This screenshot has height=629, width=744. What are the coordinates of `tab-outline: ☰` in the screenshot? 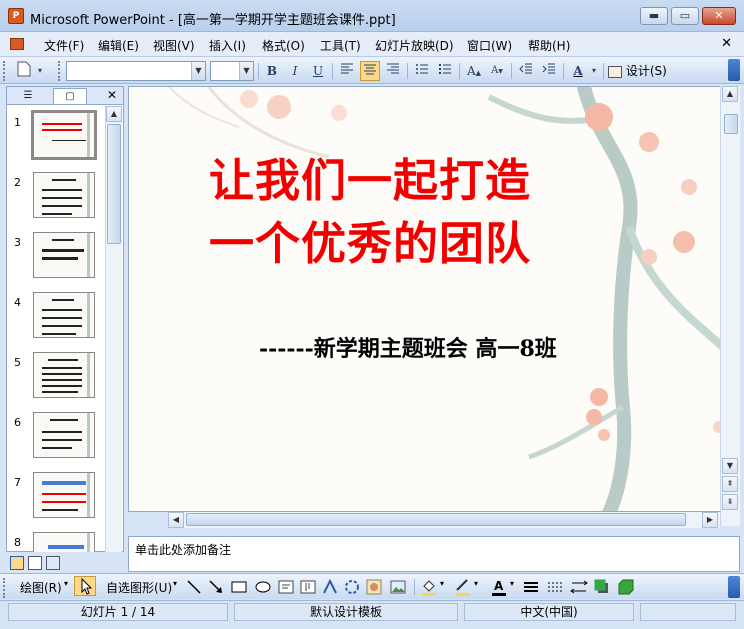 It's located at (28, 96).